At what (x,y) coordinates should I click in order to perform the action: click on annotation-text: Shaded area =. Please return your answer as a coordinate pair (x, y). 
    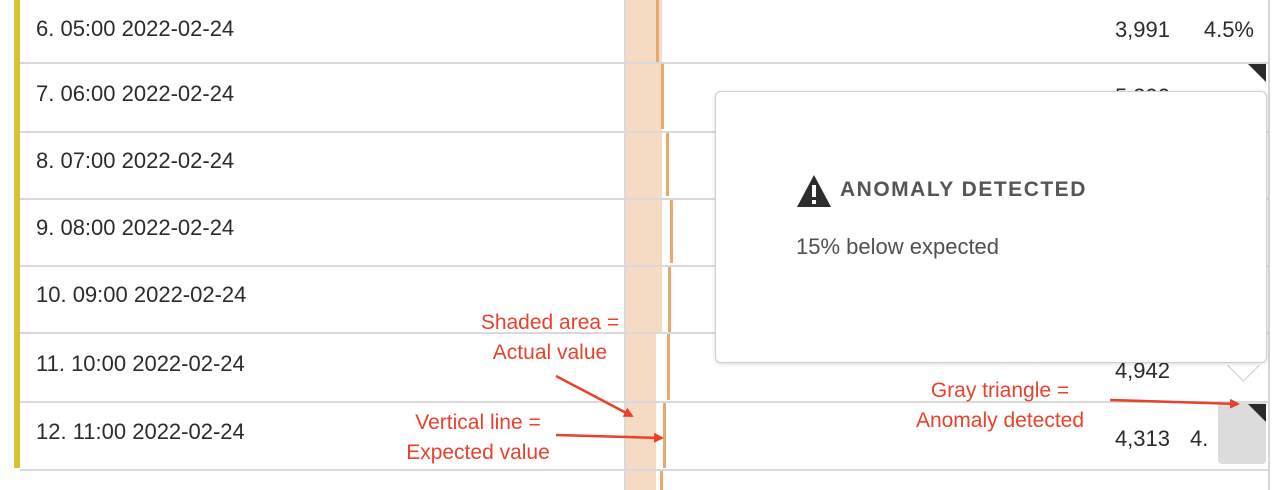
    Looking at the image, I should click on (550, 322).